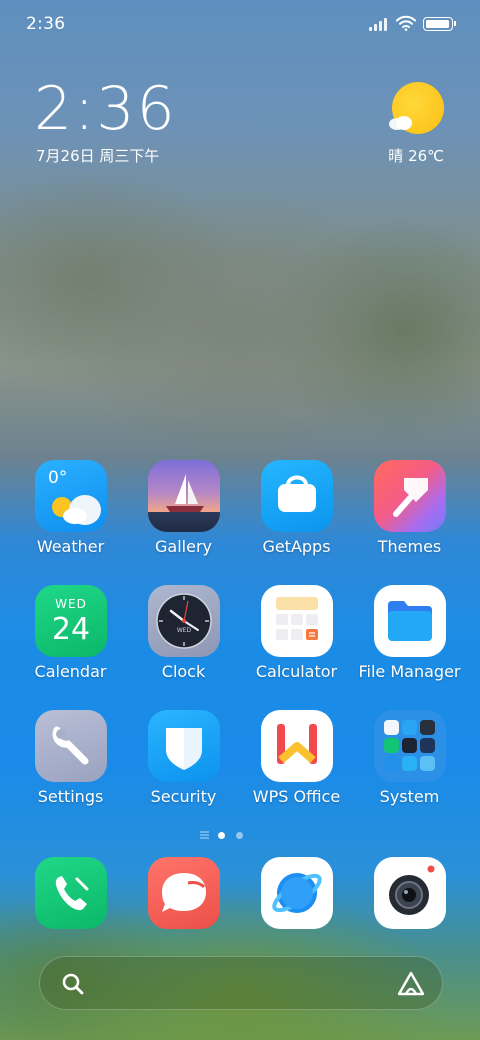 The height and width of the screenshot is (1040, 480). I want to click on search-bar, so click(241, 983).